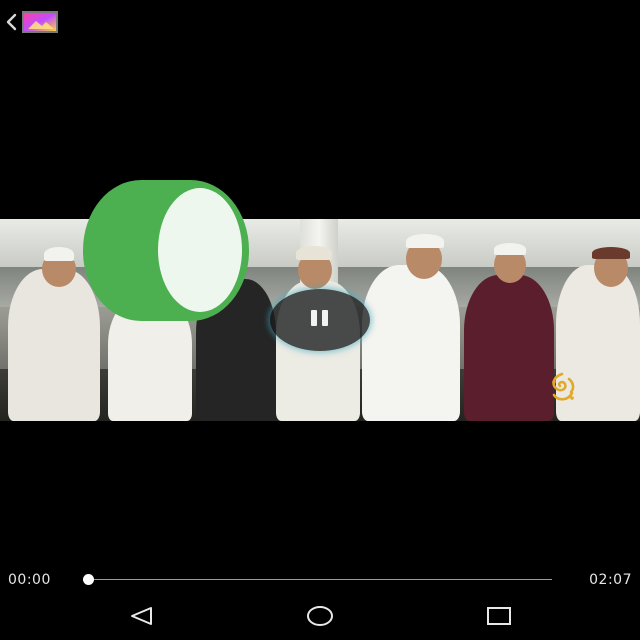 The height and width of the screenshot is (640, 640). Describe the element at coordinates (320, 21) in the screenshot. I see `top-bar` at that location.